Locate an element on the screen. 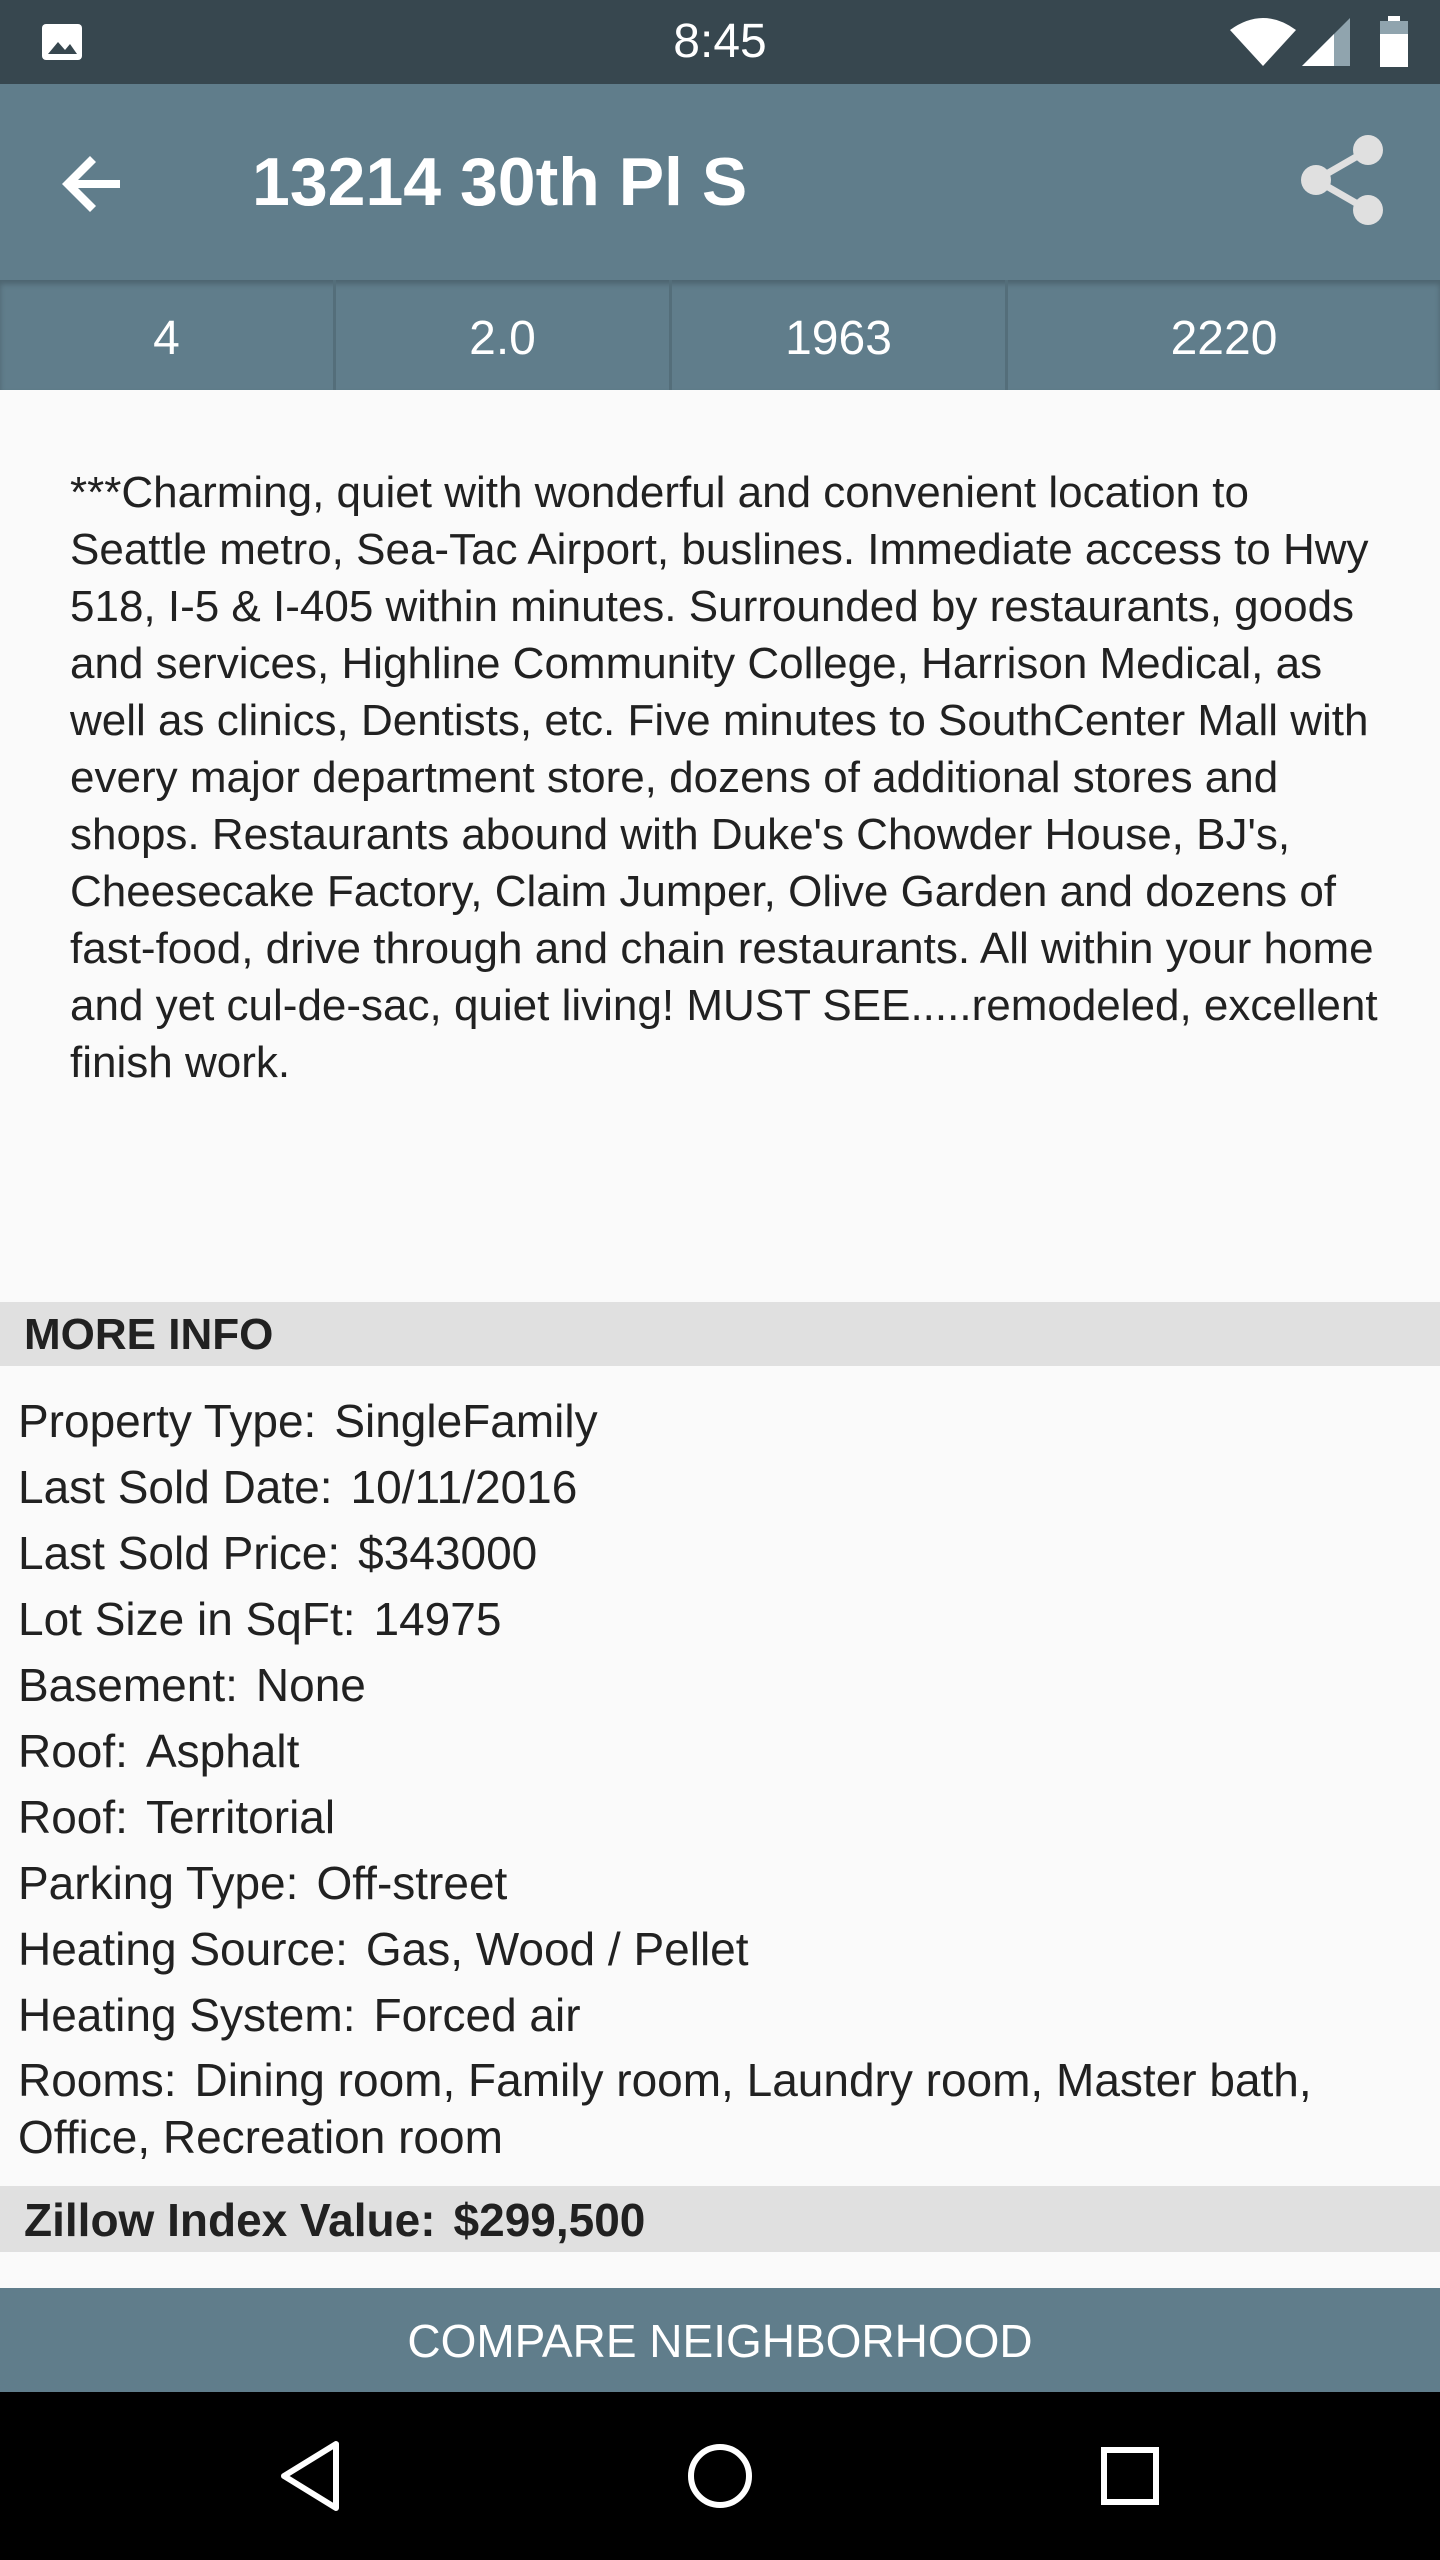 The height and width of the screenshot is (2560, 1440). info-value: Off-street is located at coordinates (412, 1883).